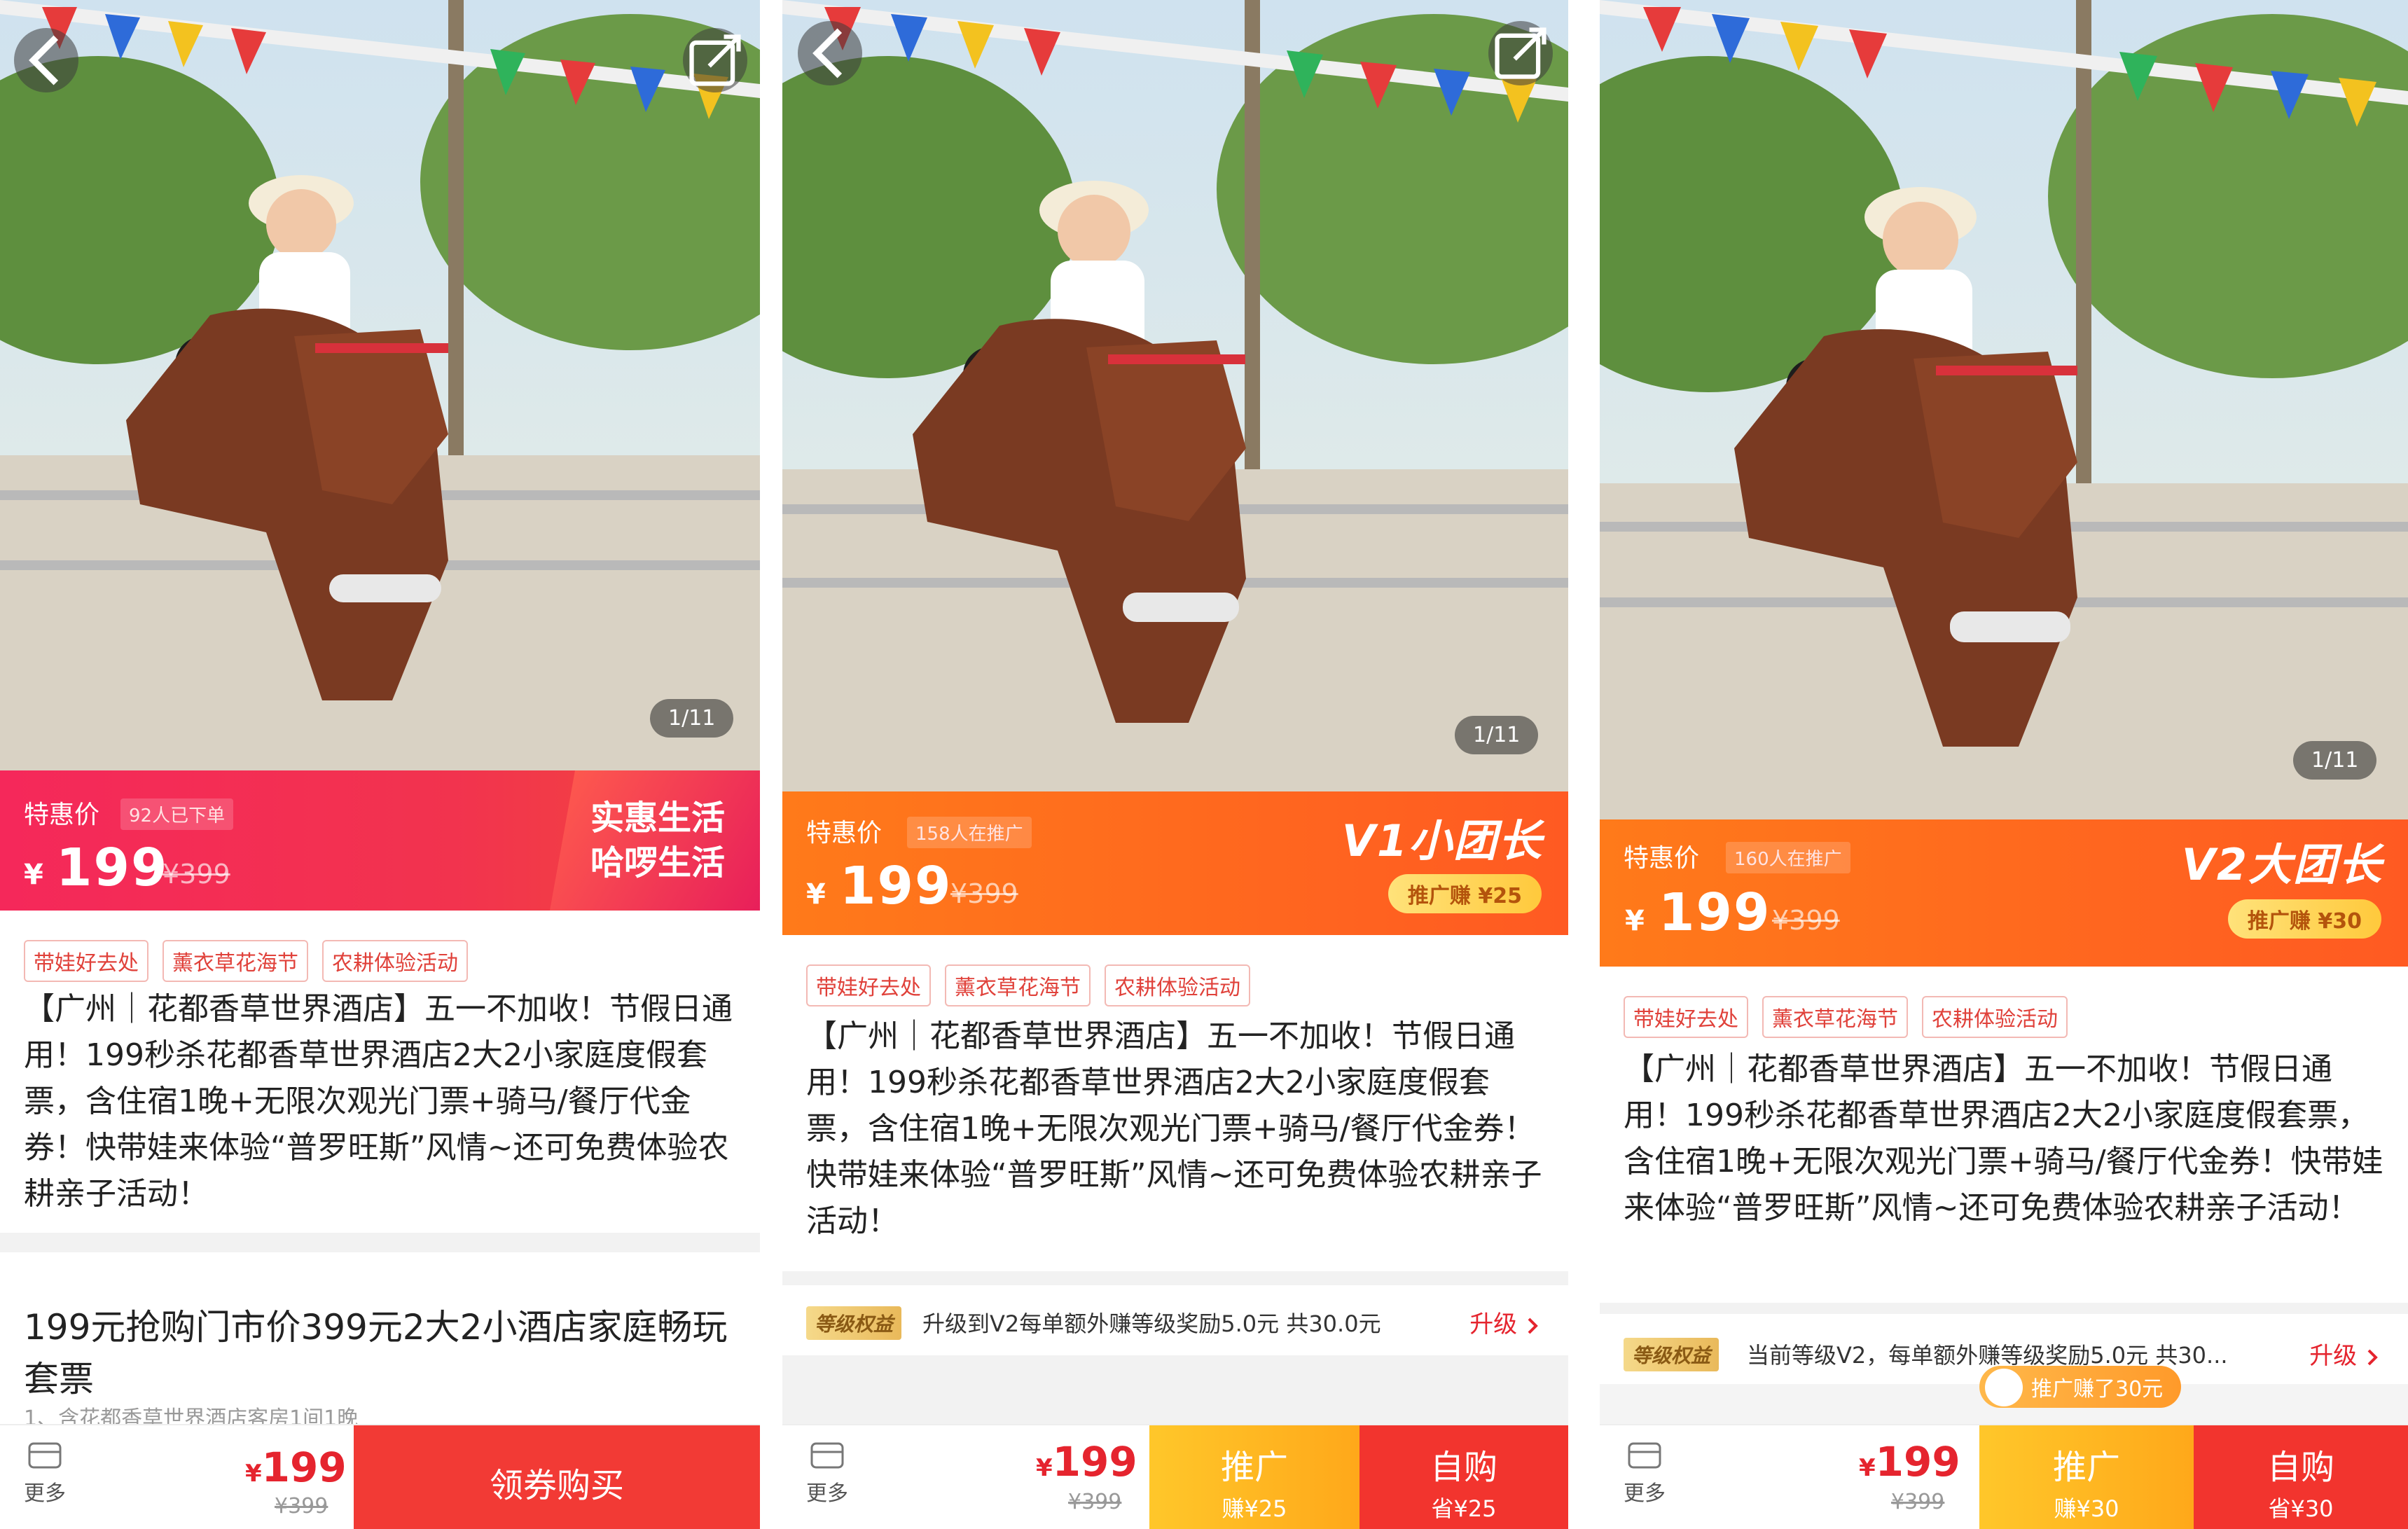 The image size is (2408, 1529). Describe the element at coordinates (2080, 1387) in the screenshot. I see `earn-toast: 推广赚了30元` at that location.